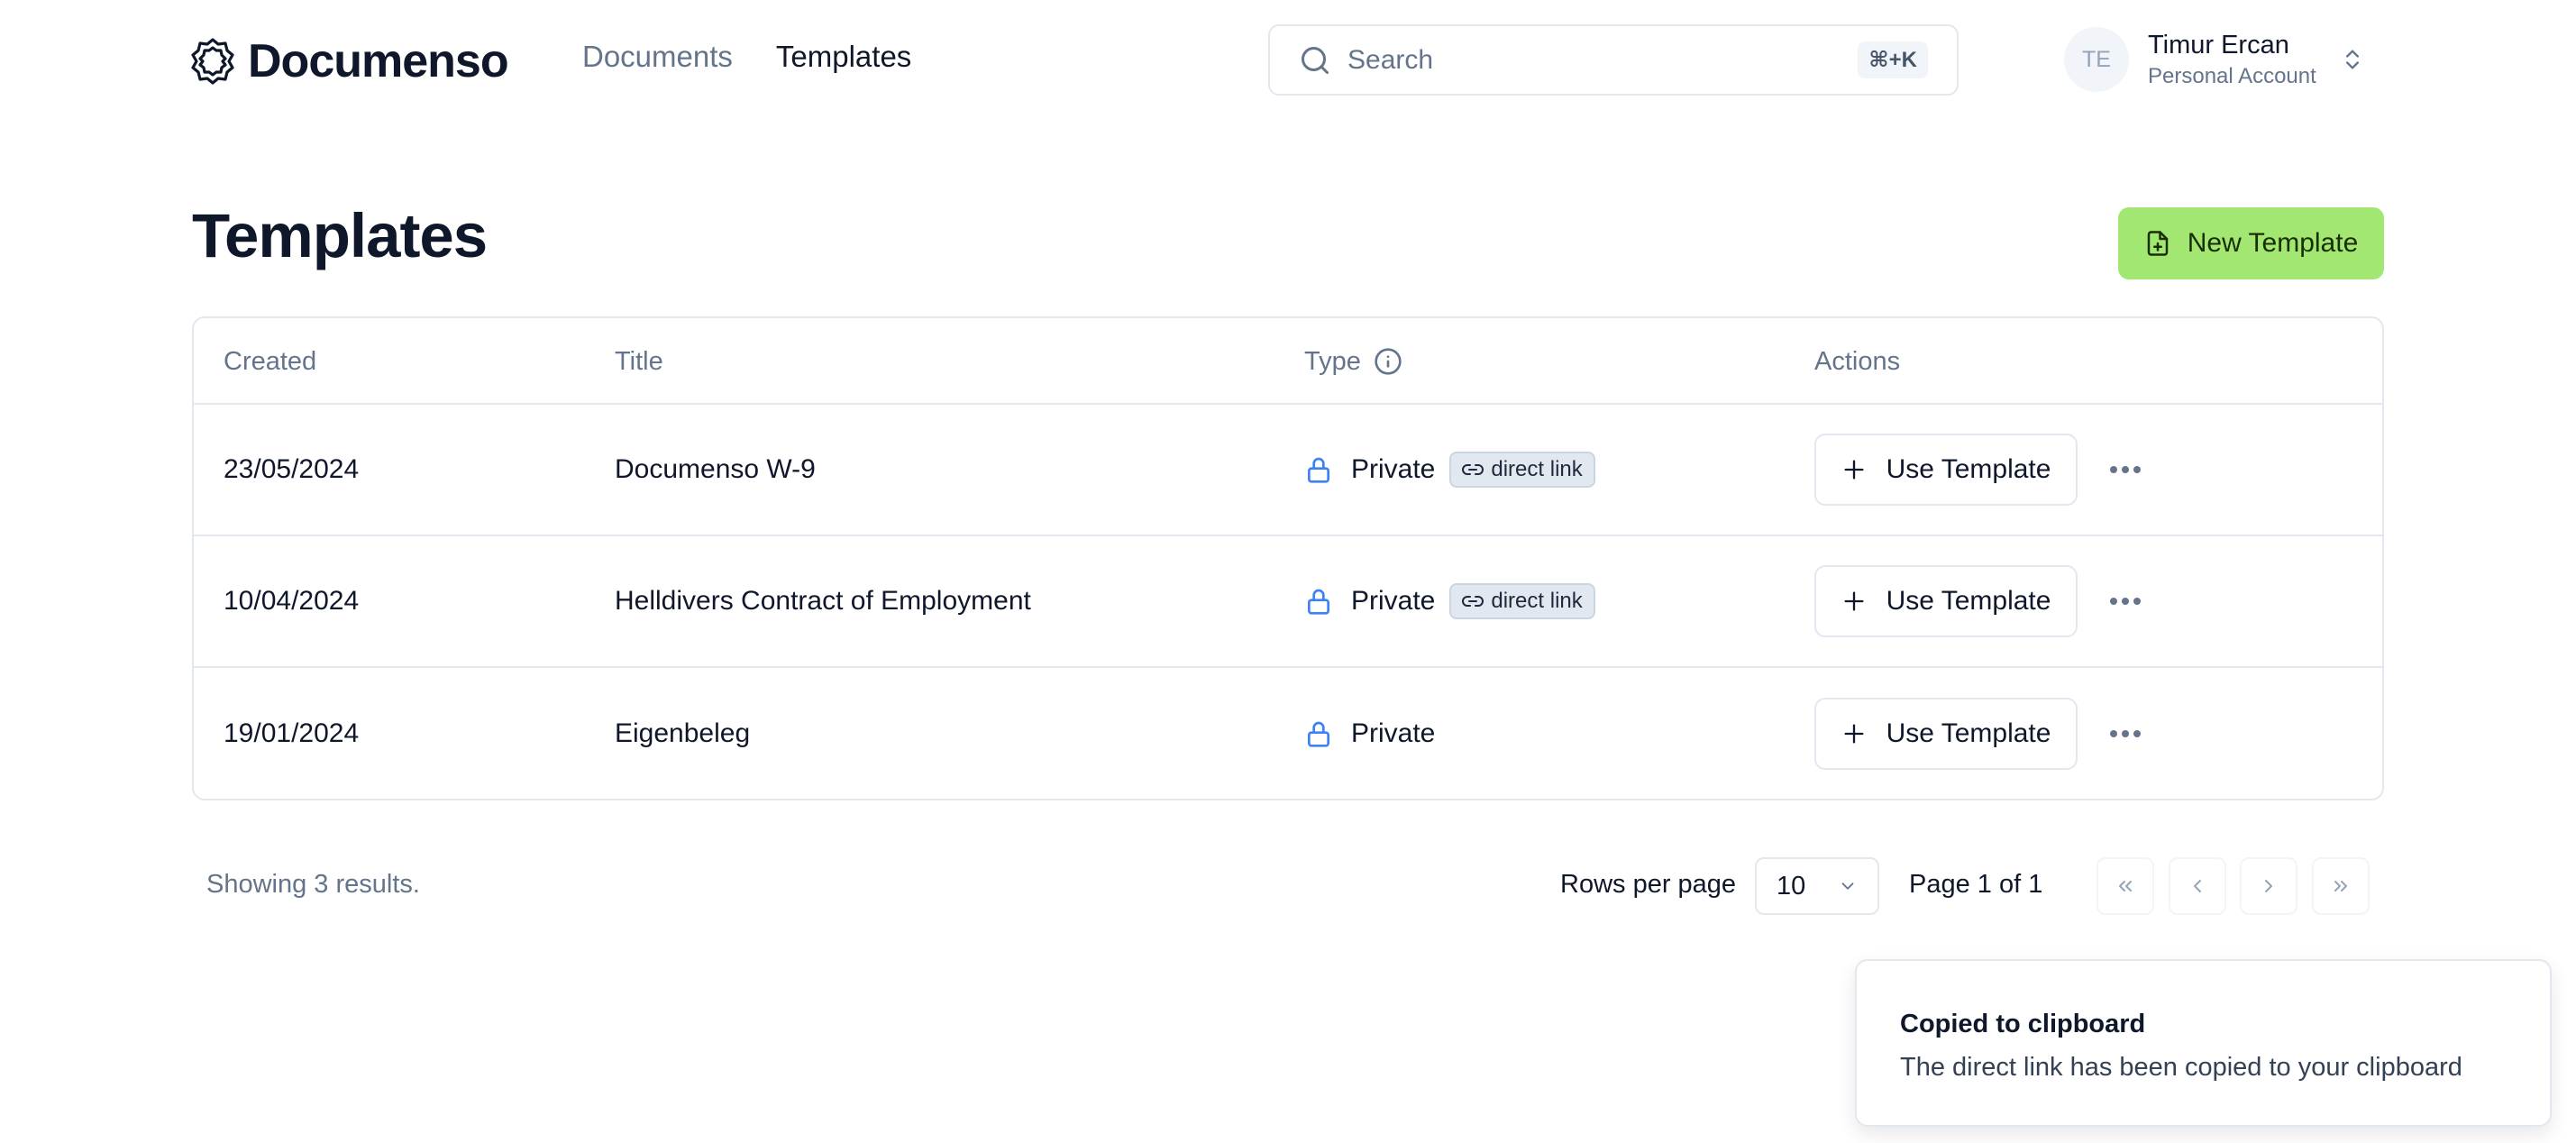 The height and width of the screenshot is (1143, 2576). What do you see at coordinates (1316, 60) in the screenshot?
I see `search-icon` at bounding box center [1316, 60].